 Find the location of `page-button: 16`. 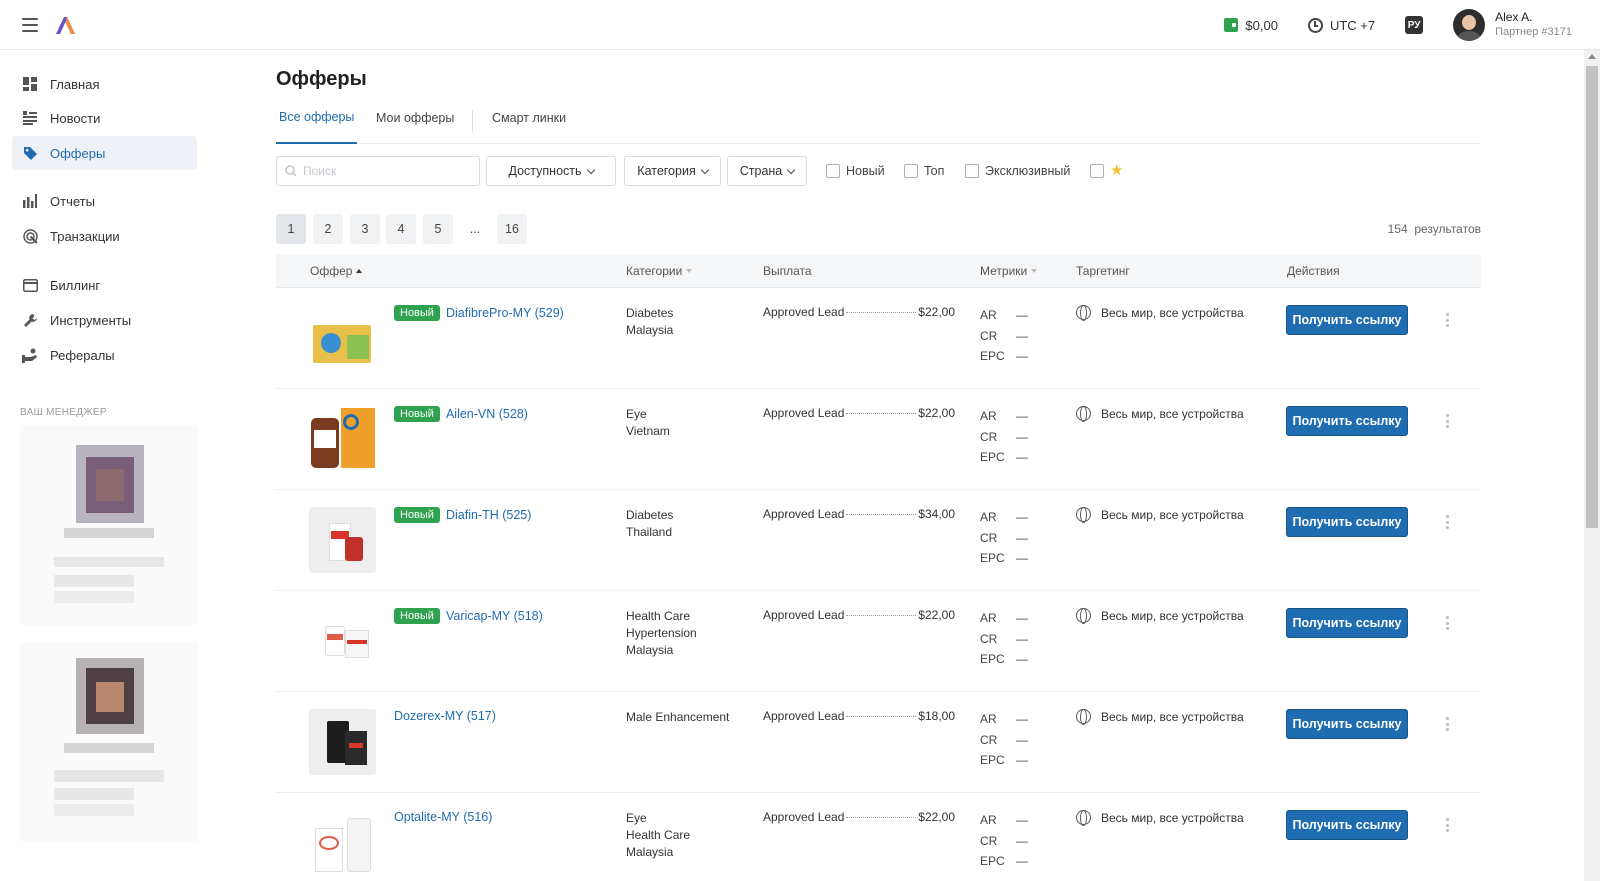

page-button: 16 is located at coordinates (512, 229).